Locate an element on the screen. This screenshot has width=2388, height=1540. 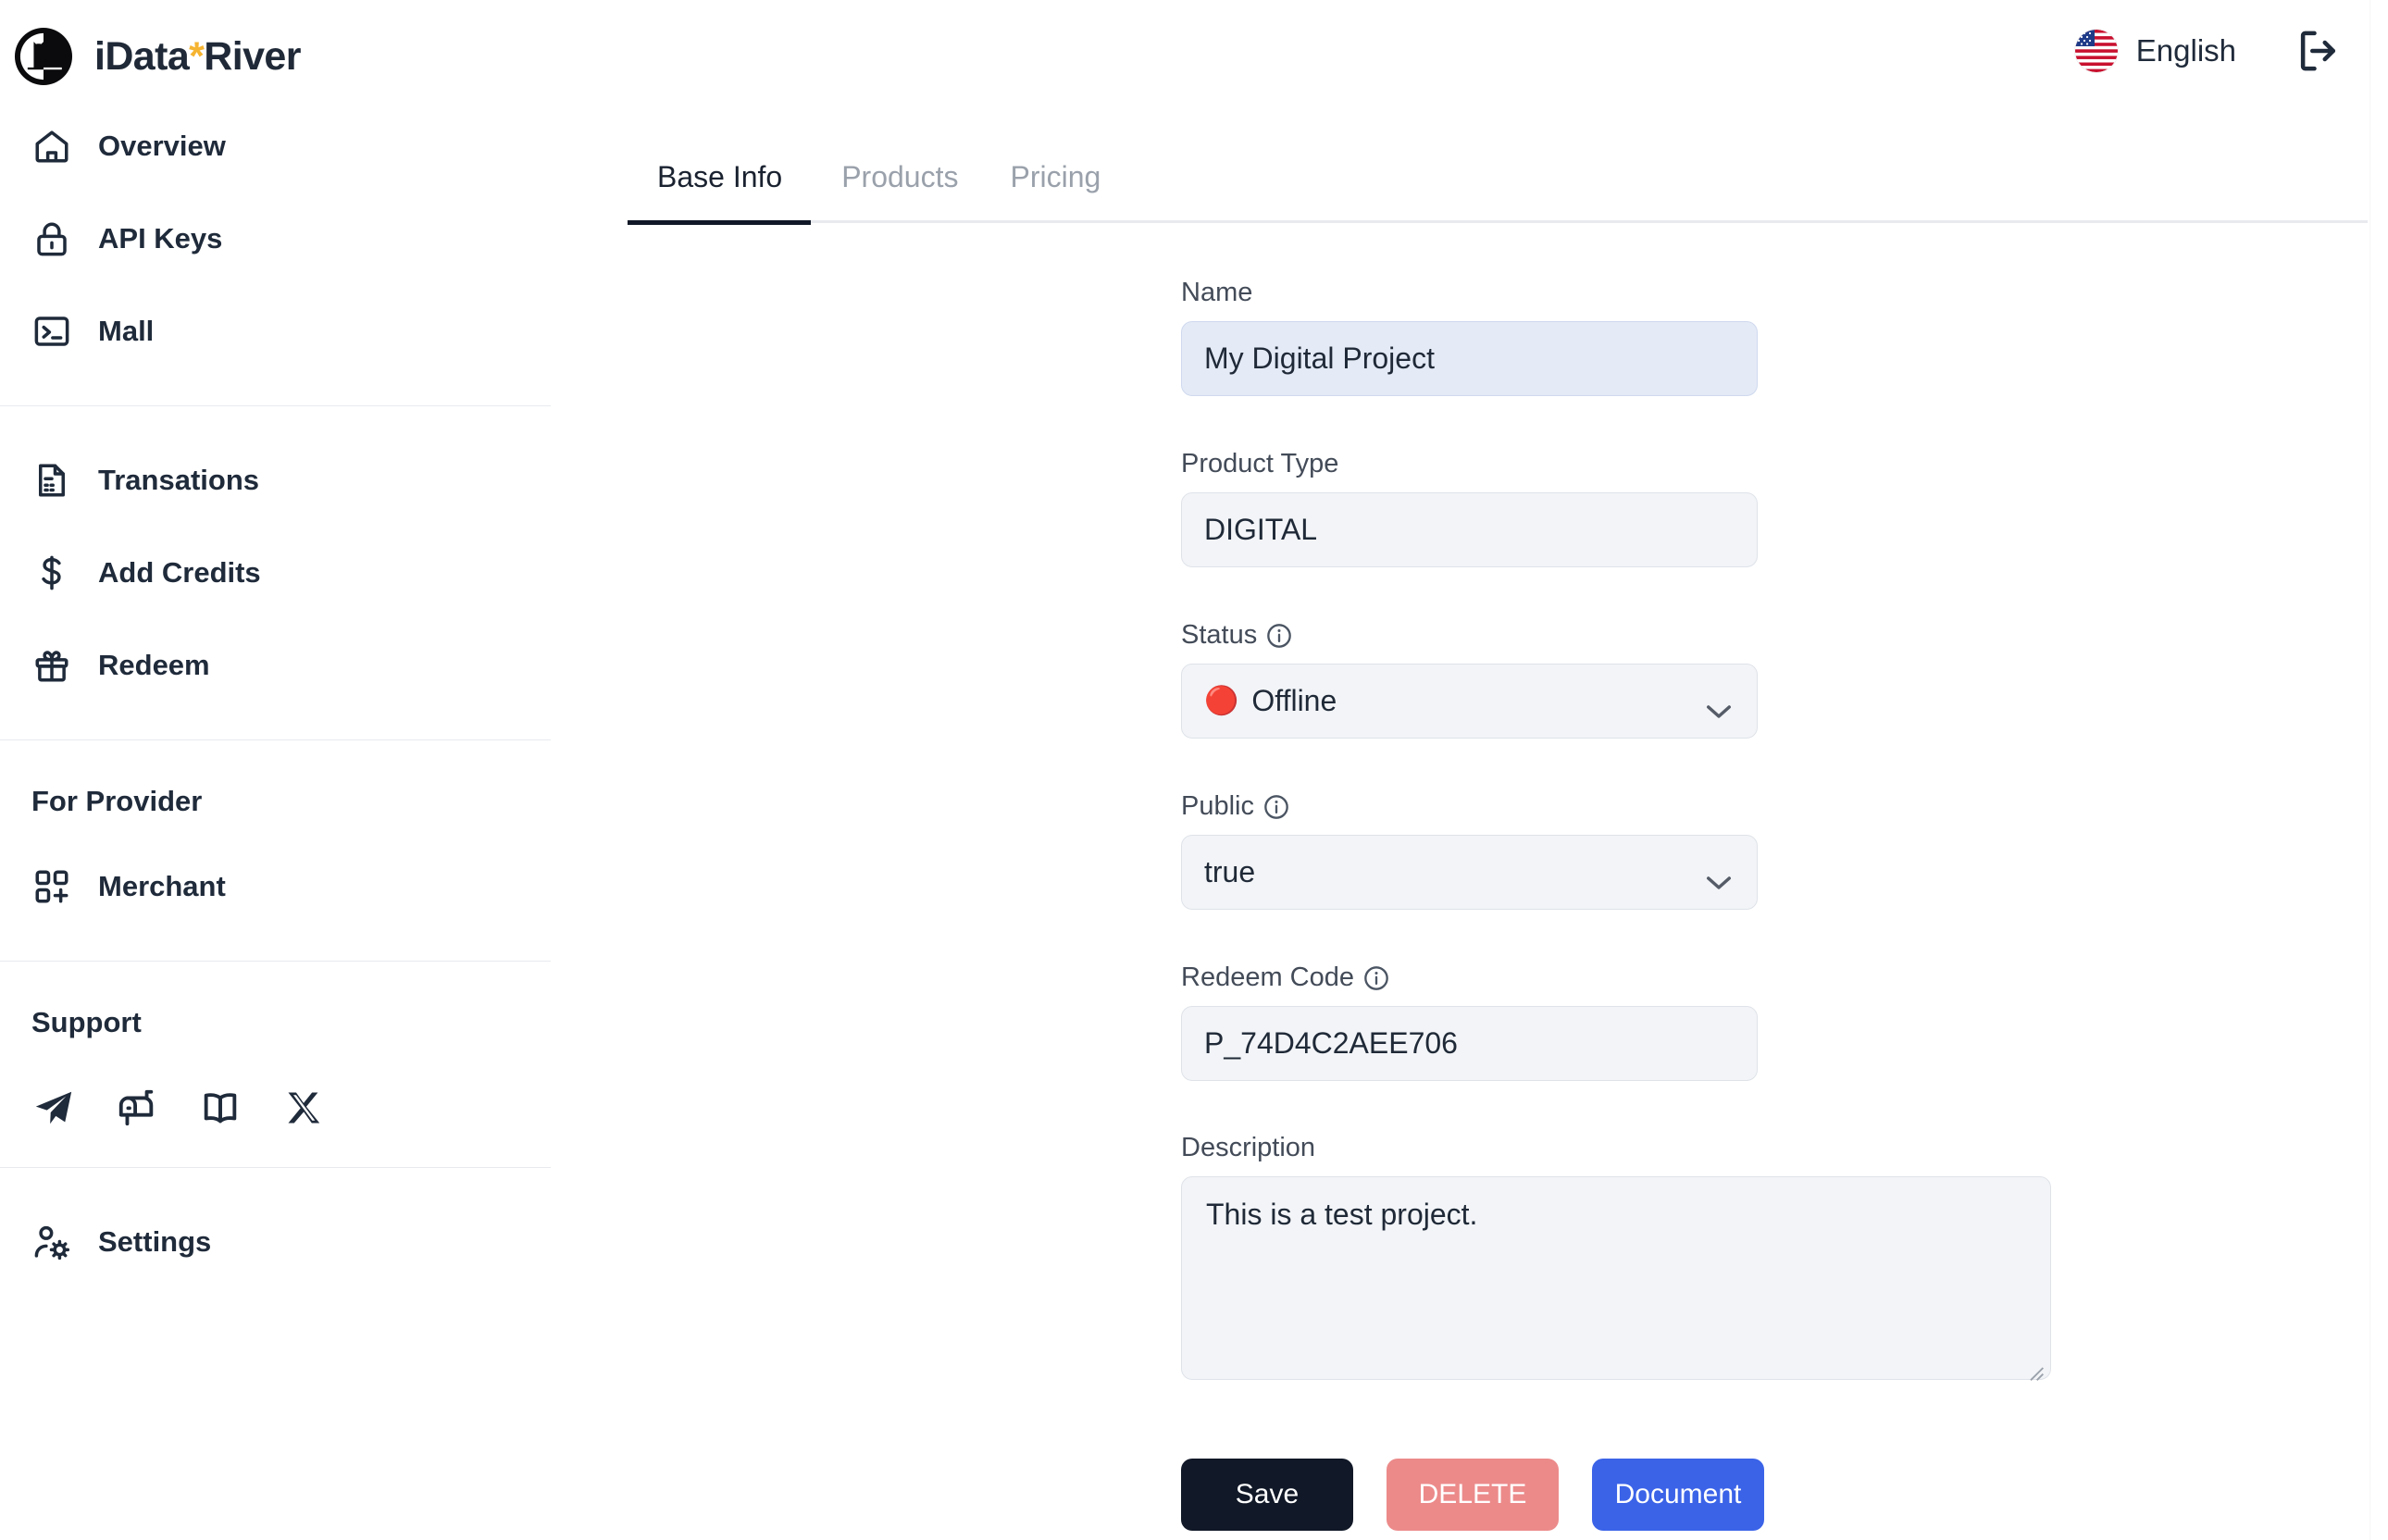
name-label: Name is located at coordinates (1217, 292).